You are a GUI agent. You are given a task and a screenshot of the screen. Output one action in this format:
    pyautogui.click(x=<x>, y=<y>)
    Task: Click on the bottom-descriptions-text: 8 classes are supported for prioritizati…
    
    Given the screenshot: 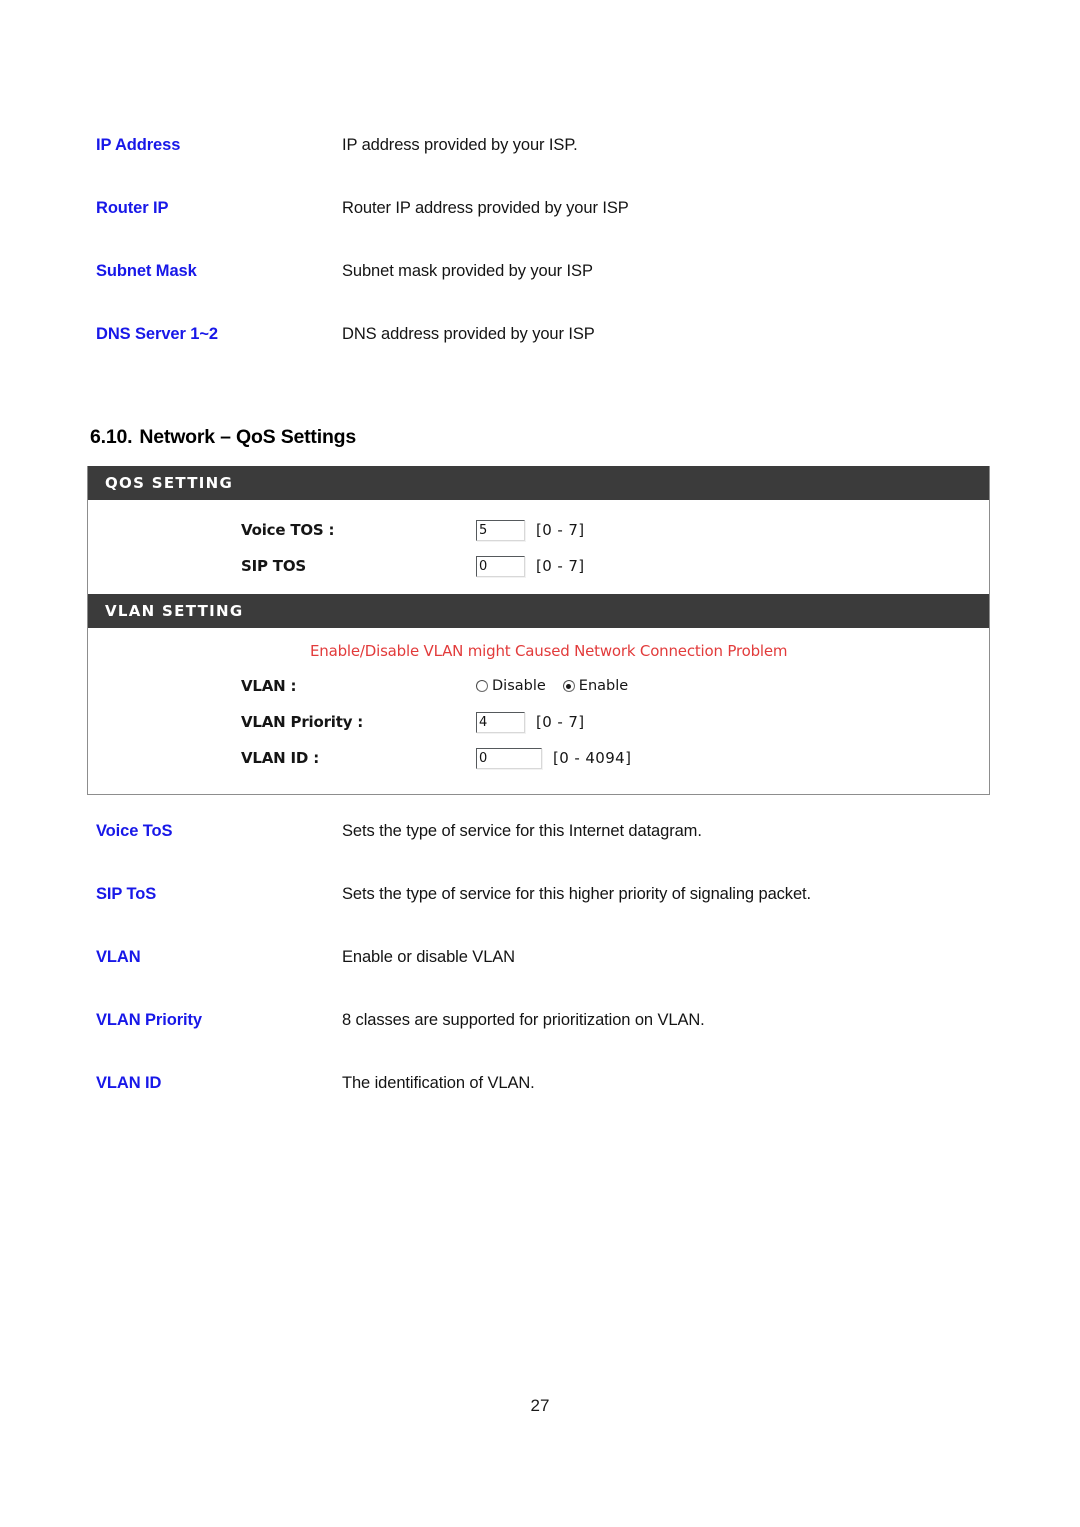 What is the action you would take?
    pyautogui.click(x=523, y=1019)
    